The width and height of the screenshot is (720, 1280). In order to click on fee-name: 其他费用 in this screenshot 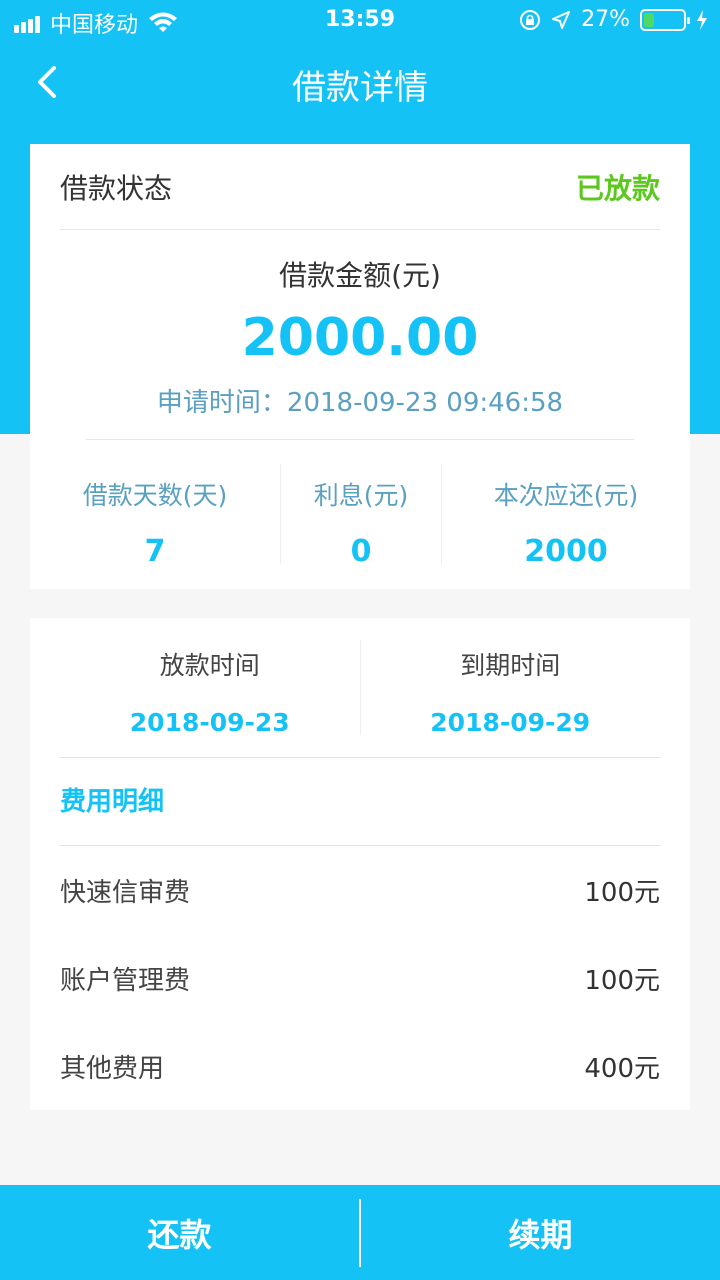, I will do `click(112, 1068)`.